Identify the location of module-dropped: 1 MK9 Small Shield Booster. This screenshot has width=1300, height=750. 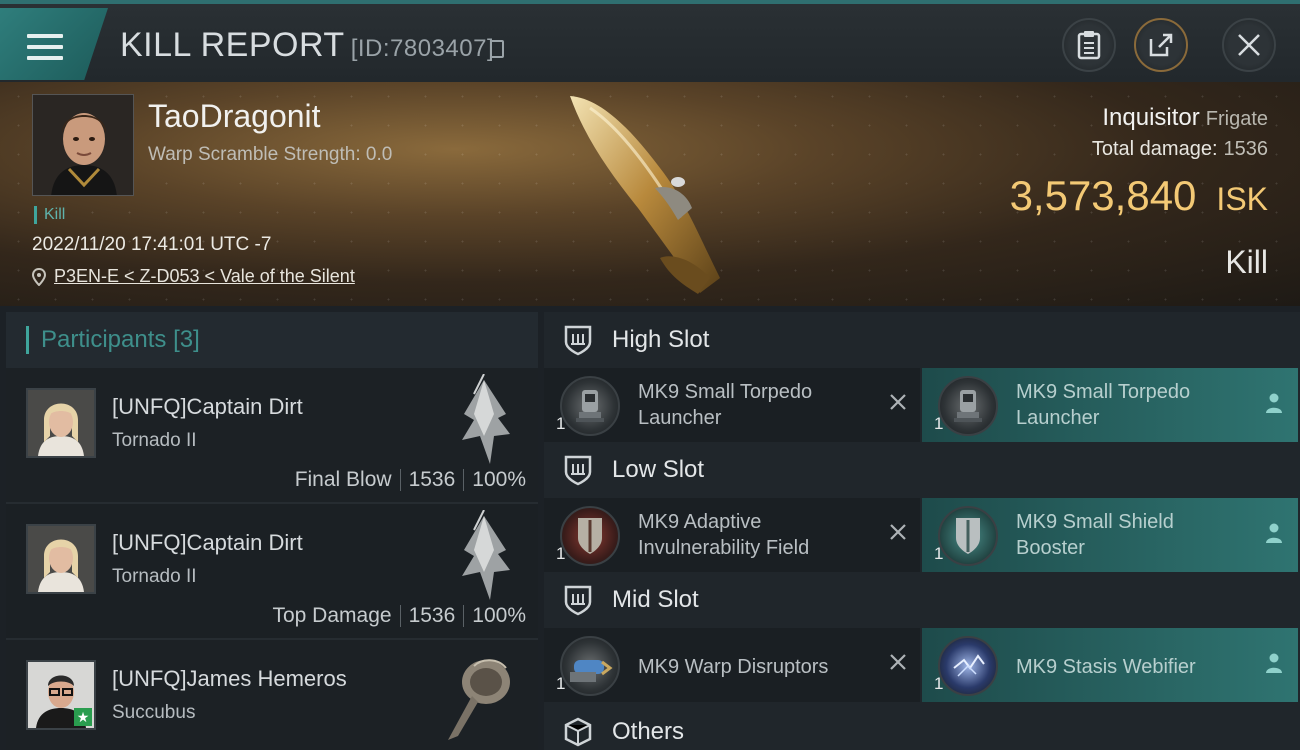
(1110, 535).